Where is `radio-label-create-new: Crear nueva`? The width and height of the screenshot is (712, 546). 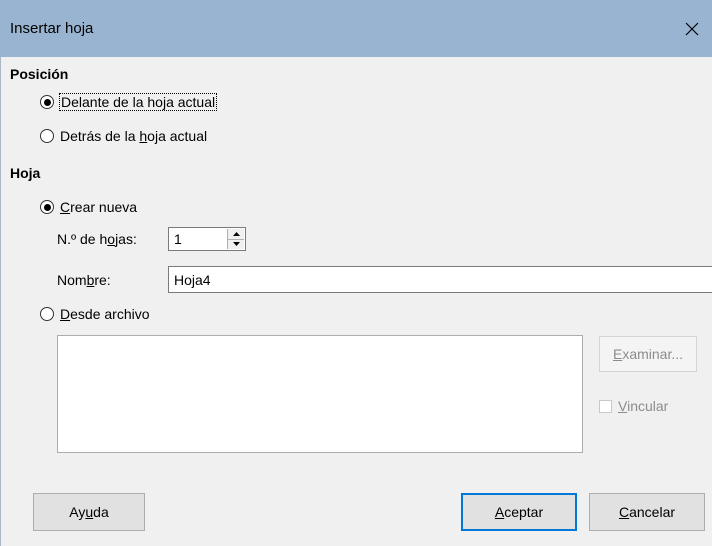 radio-label-create-new: Crear nueva is located at coordinates (99, 207).